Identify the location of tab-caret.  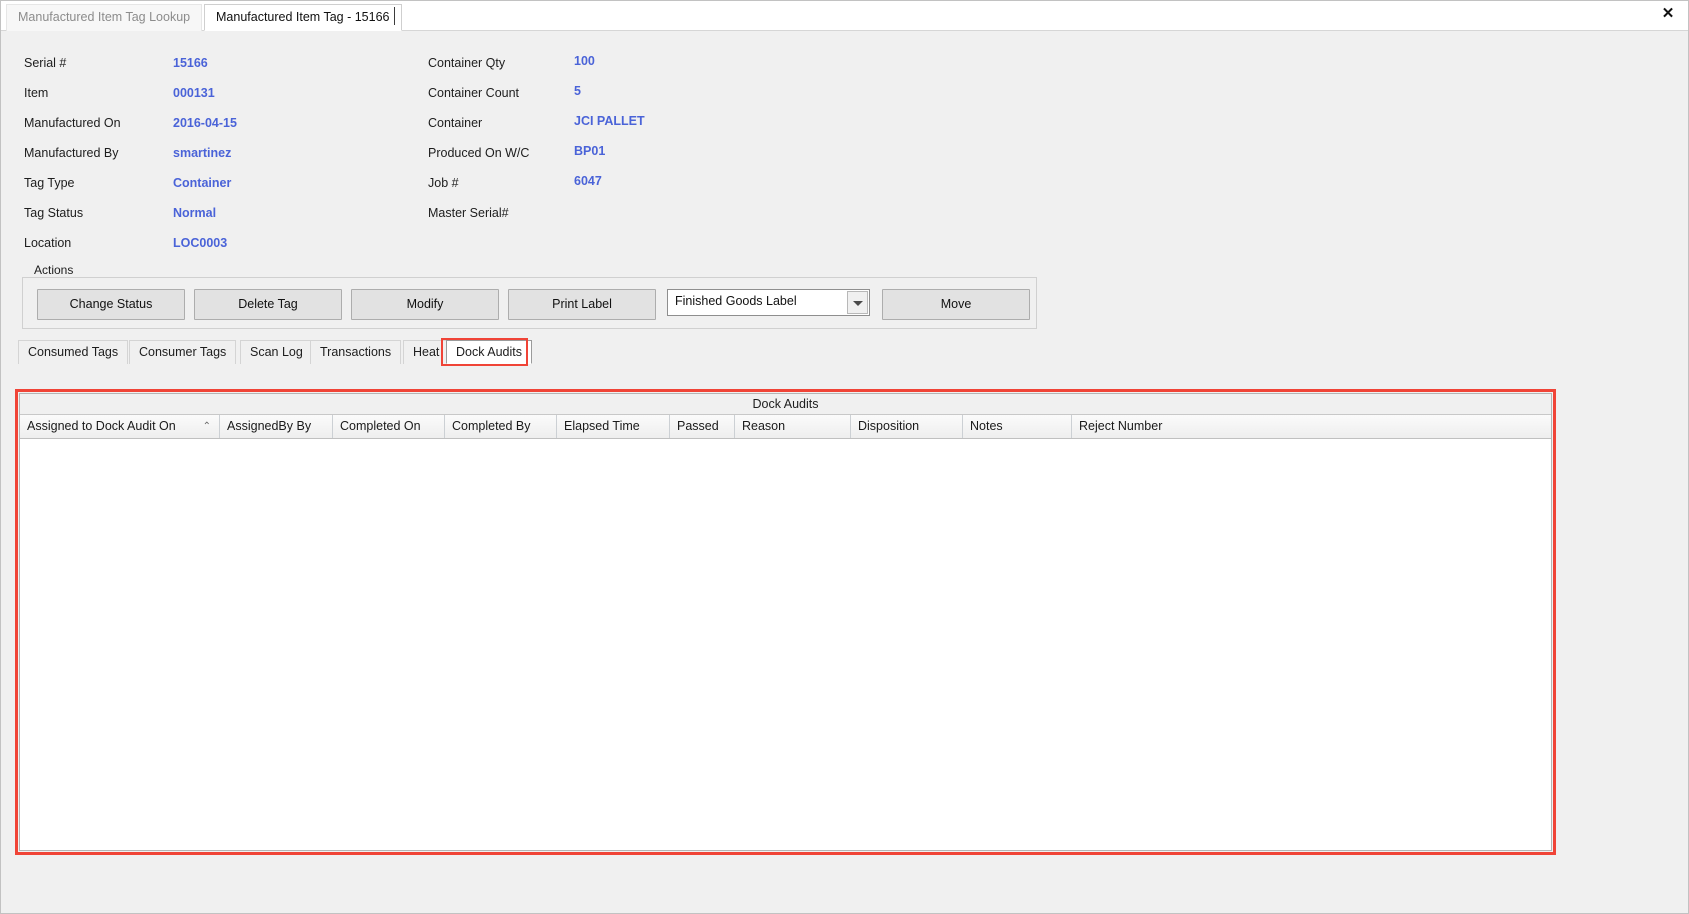
(394, 16).